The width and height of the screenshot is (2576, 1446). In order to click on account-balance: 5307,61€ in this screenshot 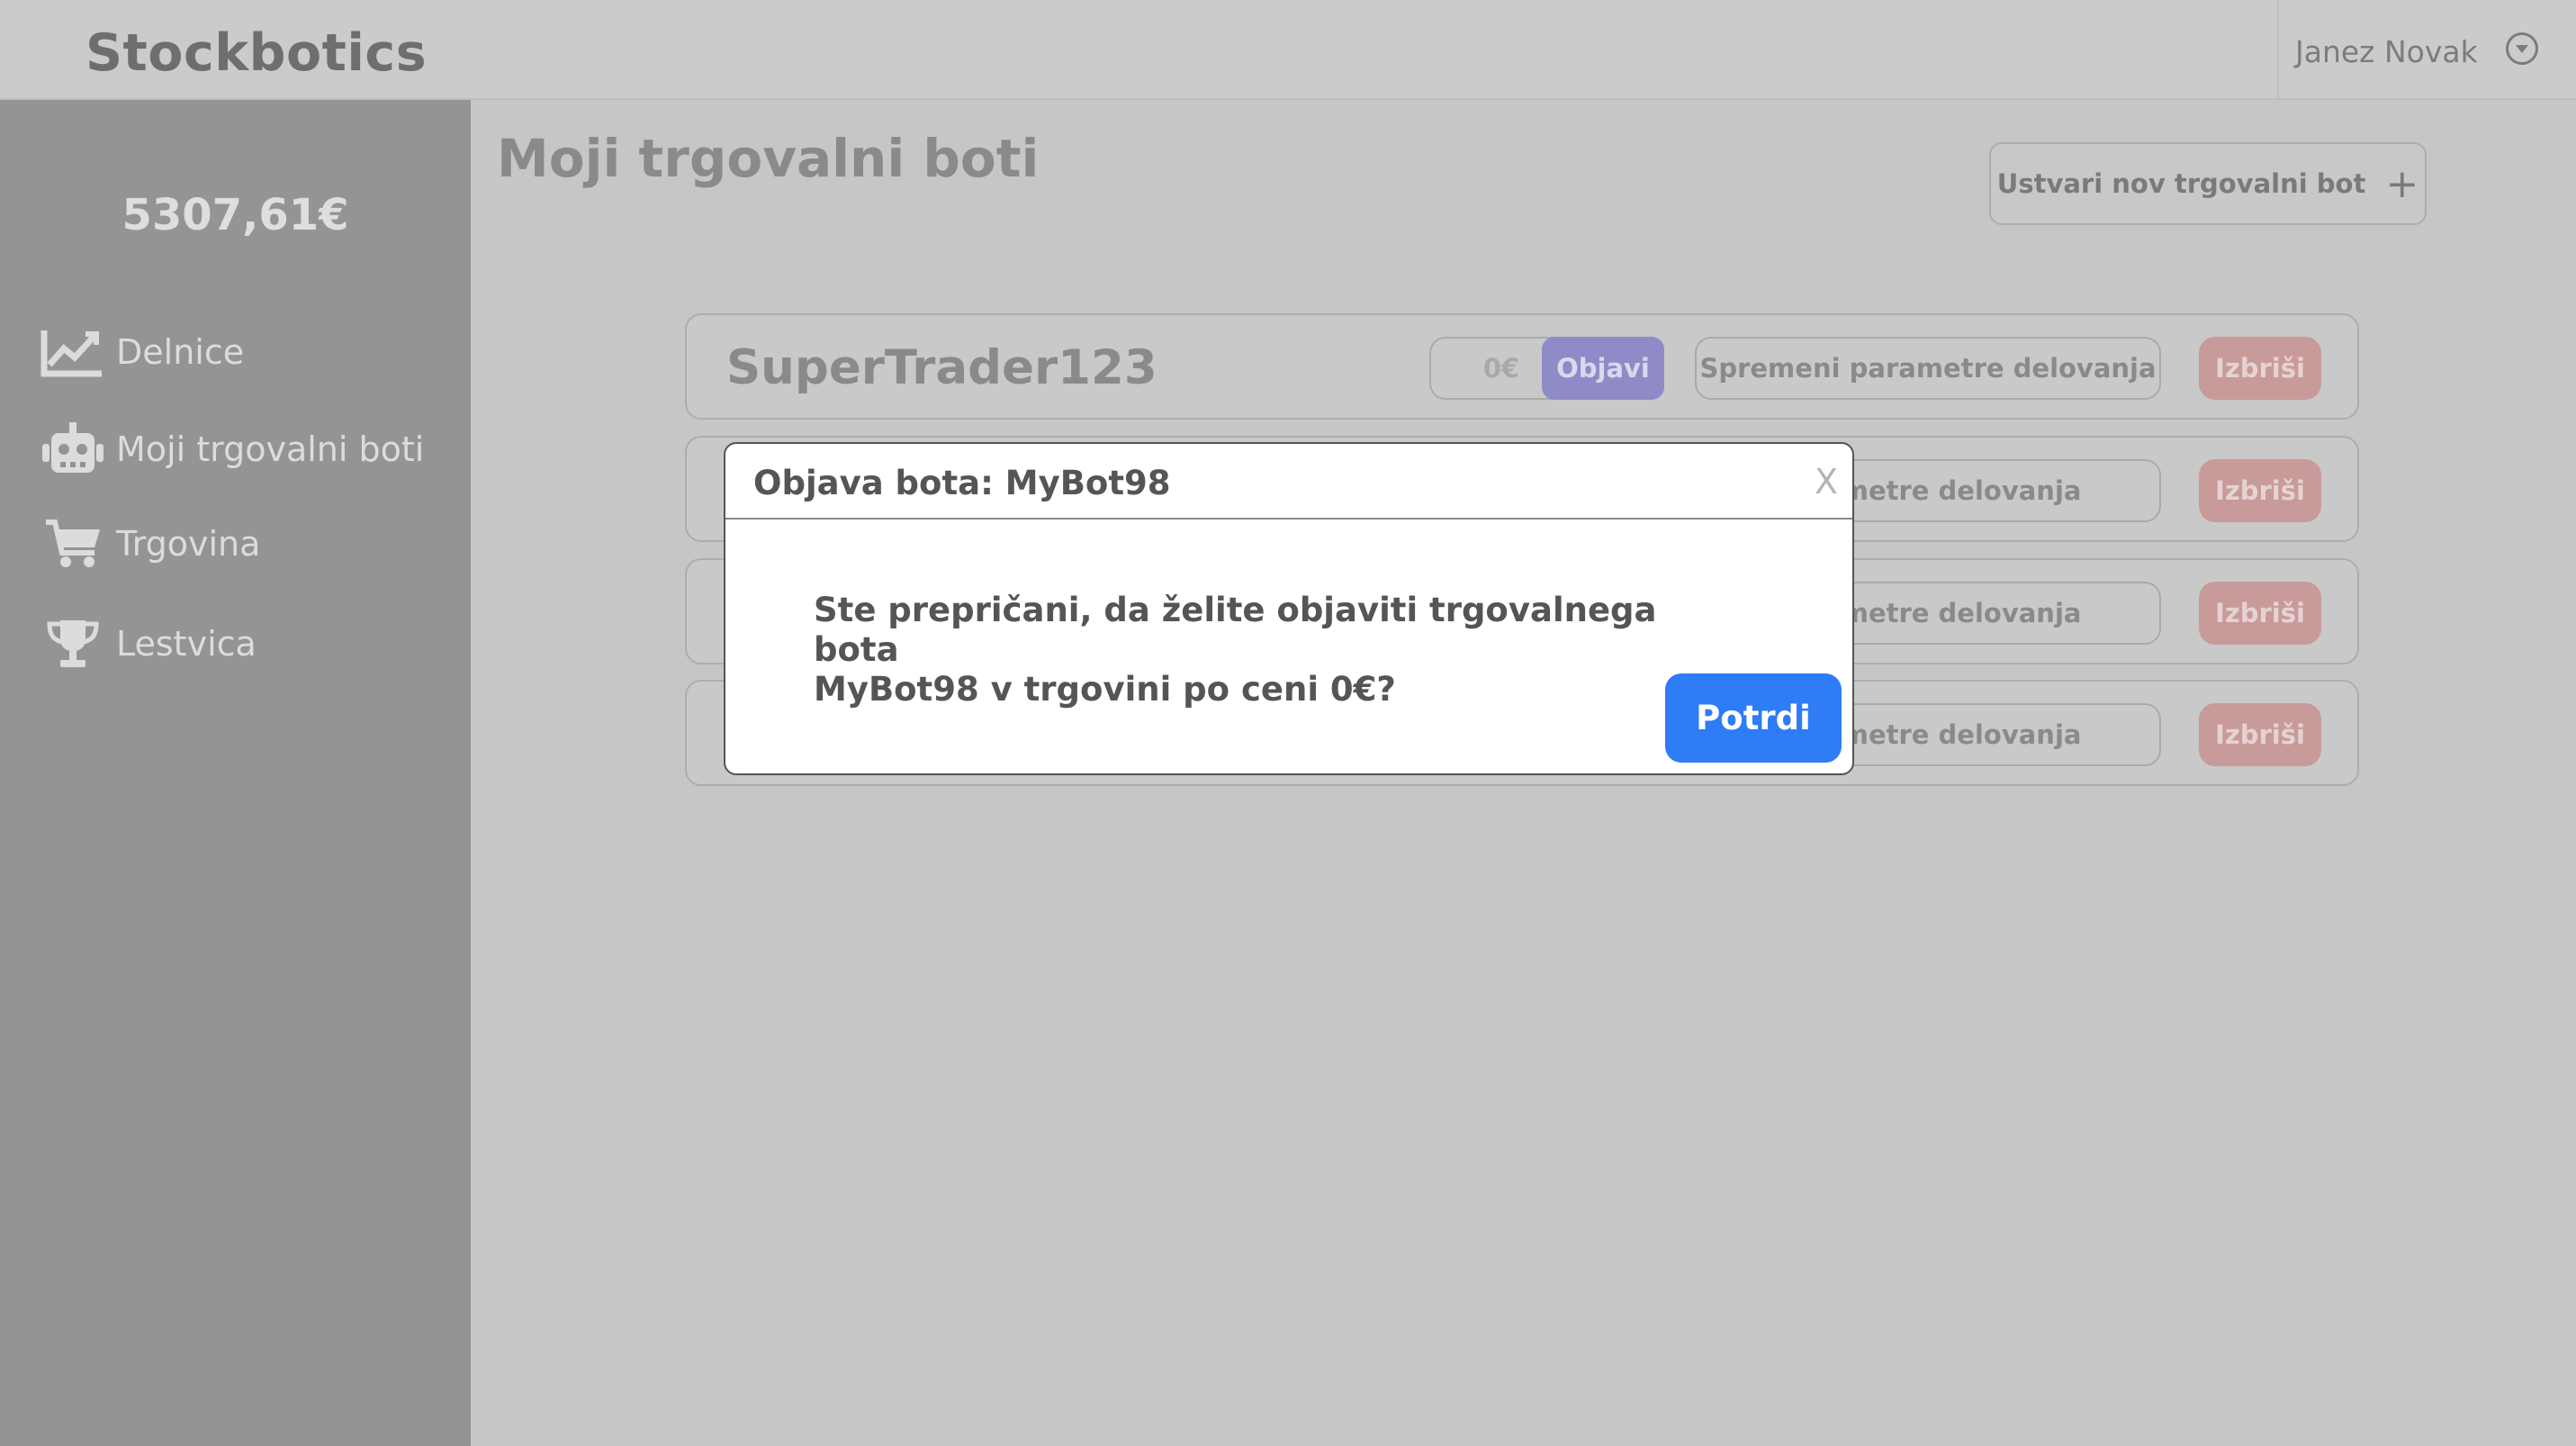, I will do `click(235, 215)`.